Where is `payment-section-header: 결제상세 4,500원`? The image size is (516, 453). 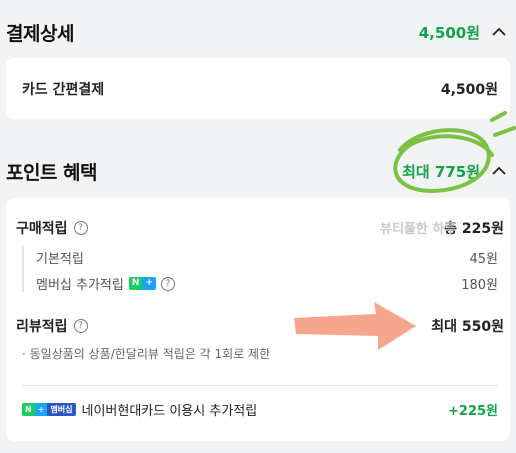
payment-section-header: 결제상세 4,500원 is located at coordinates (258, 32).